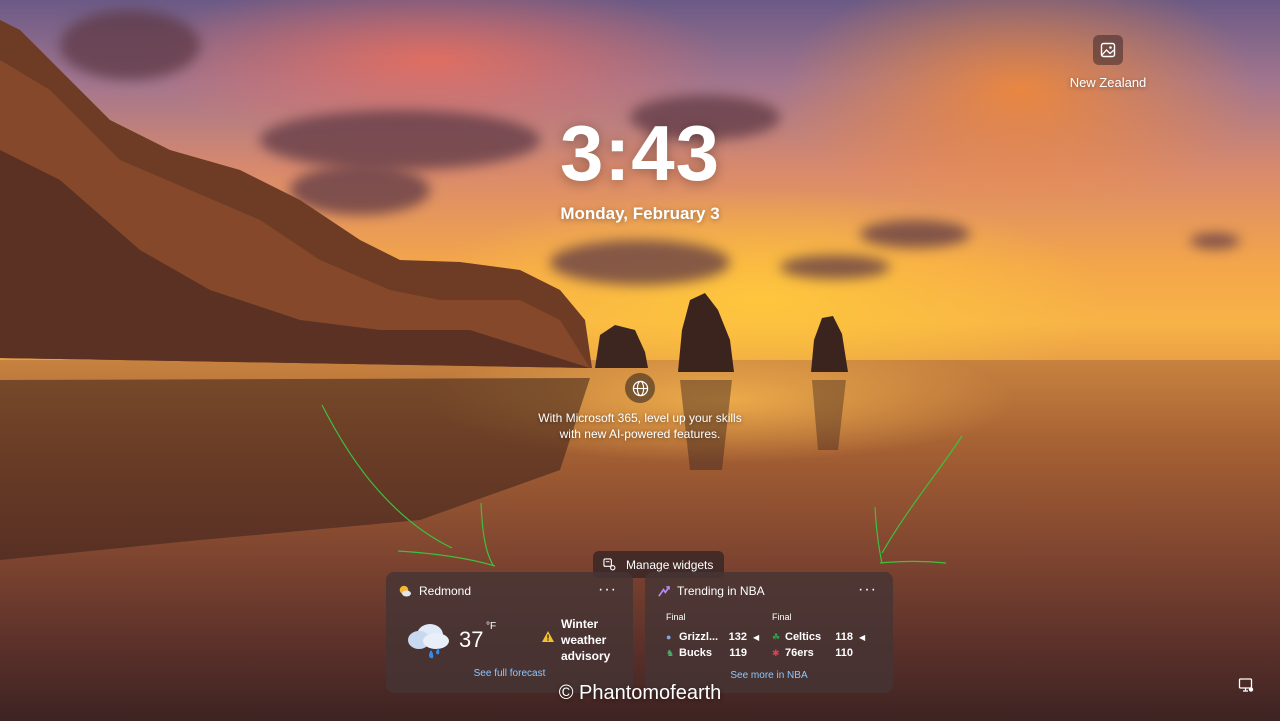 Image resolution: width=1280 pixels, height=721 pixels. Describe the element at coordinates (664, 591) in the screenshot. I see `trending-icon` at that location.